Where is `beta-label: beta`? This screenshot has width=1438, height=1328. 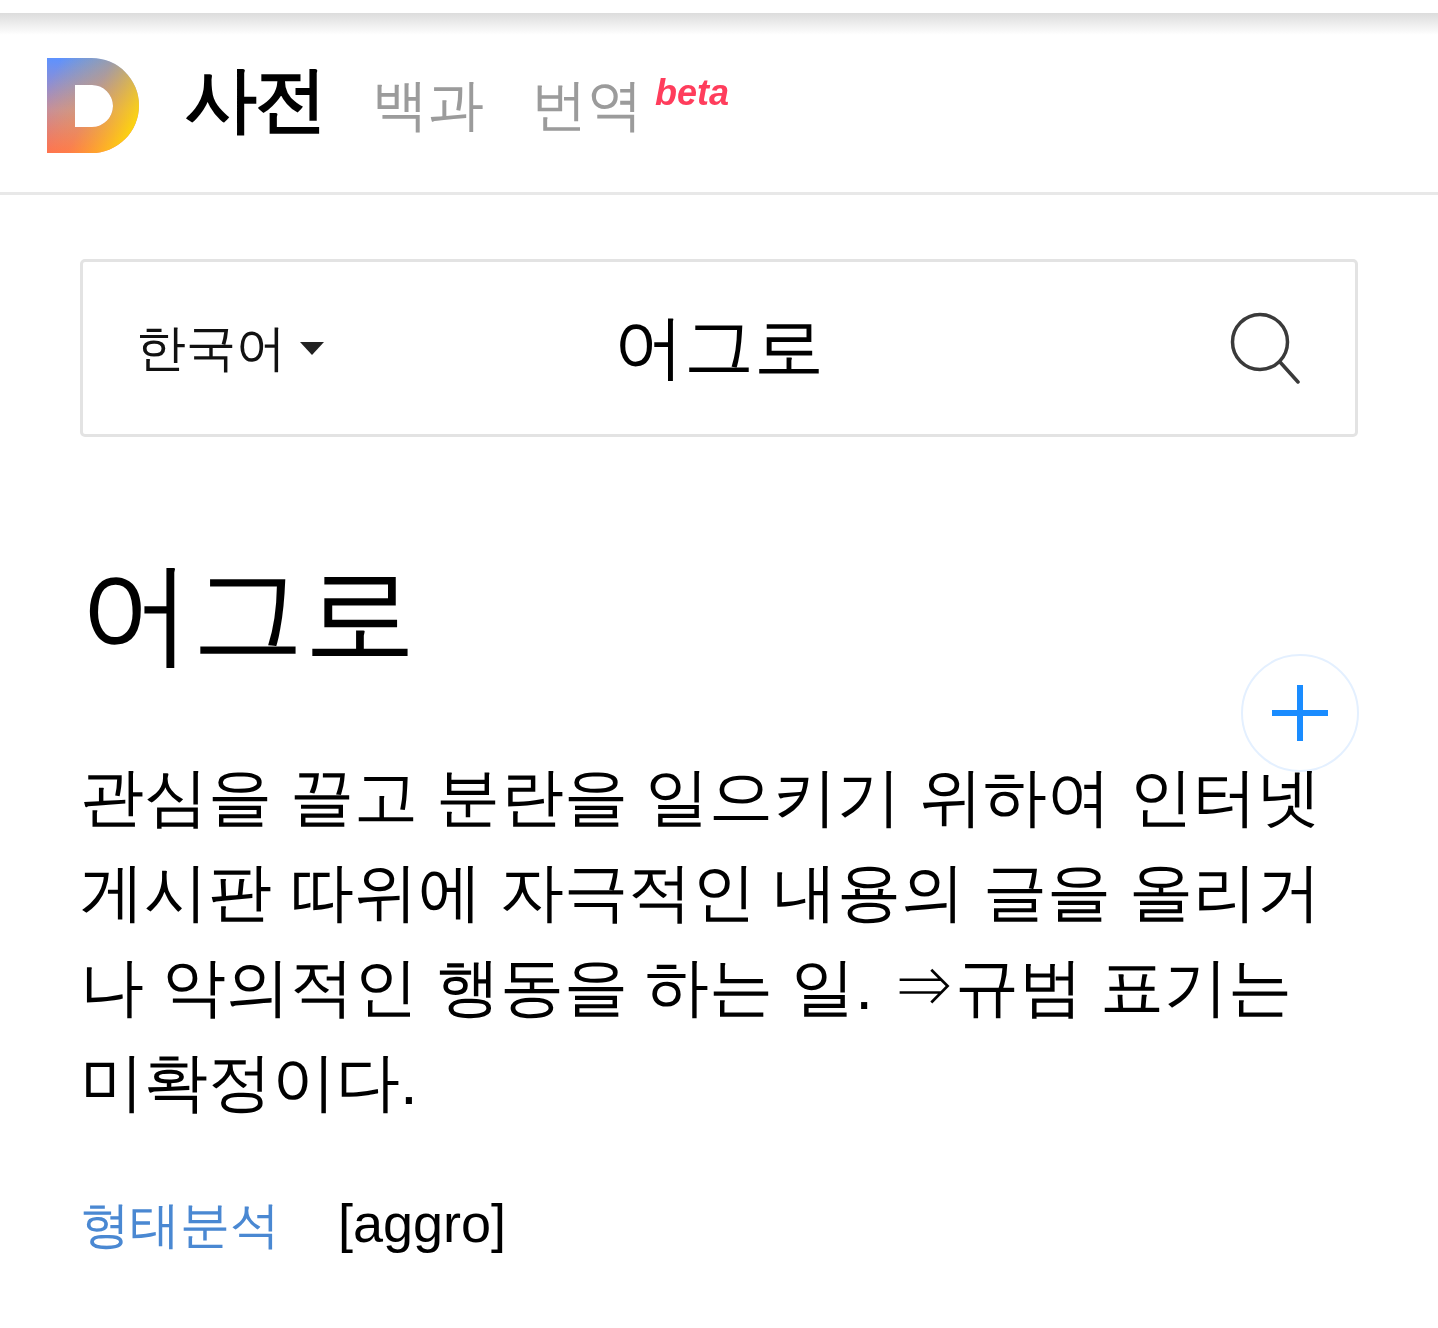 beta-label: beta is located at coordinates (692, 93).